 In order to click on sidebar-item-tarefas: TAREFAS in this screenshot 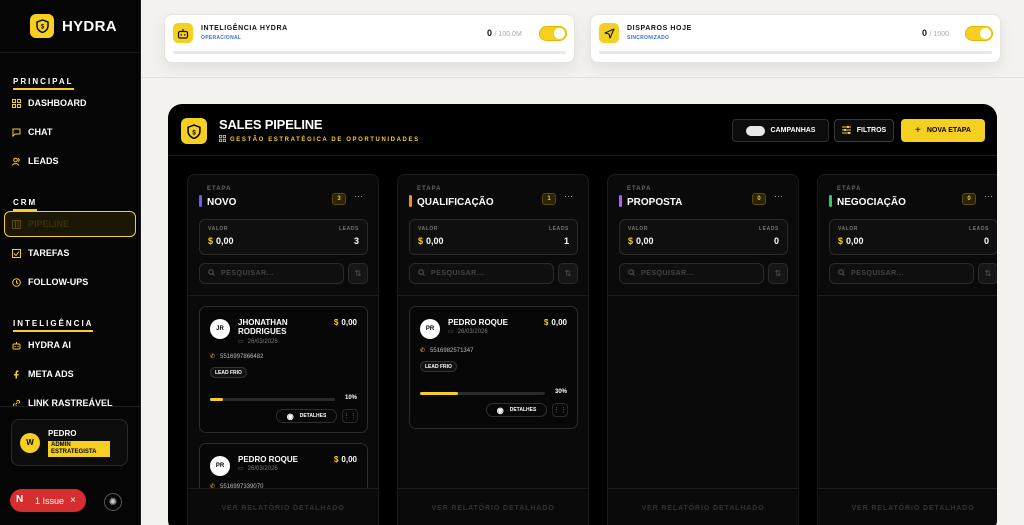, I will do `click(70, 253)`.